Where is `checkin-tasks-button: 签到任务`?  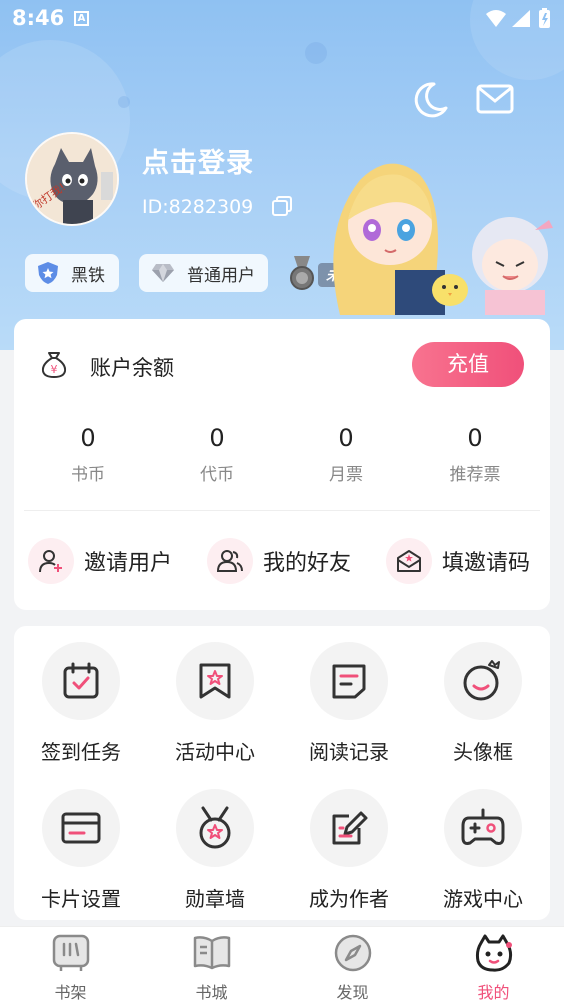 checkin-tasks-button: 签到任务 is located at coordinates (81, 703).